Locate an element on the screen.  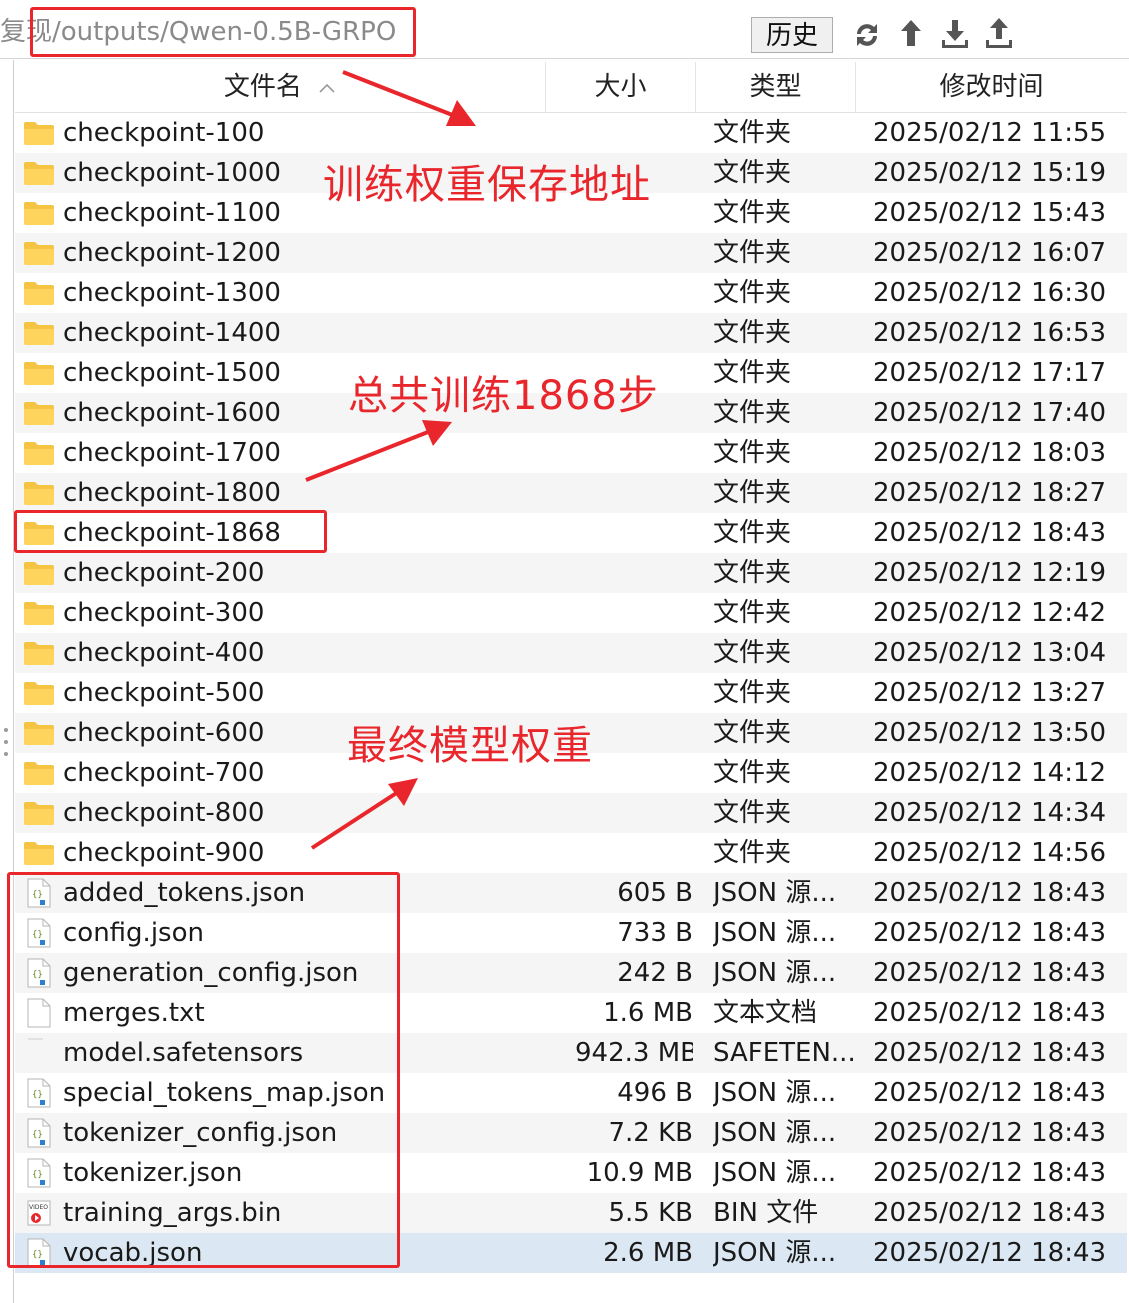
file-row: checkpoint-200 文件夹 2025/02/12 12:19 is located at coordinates (571, 573).